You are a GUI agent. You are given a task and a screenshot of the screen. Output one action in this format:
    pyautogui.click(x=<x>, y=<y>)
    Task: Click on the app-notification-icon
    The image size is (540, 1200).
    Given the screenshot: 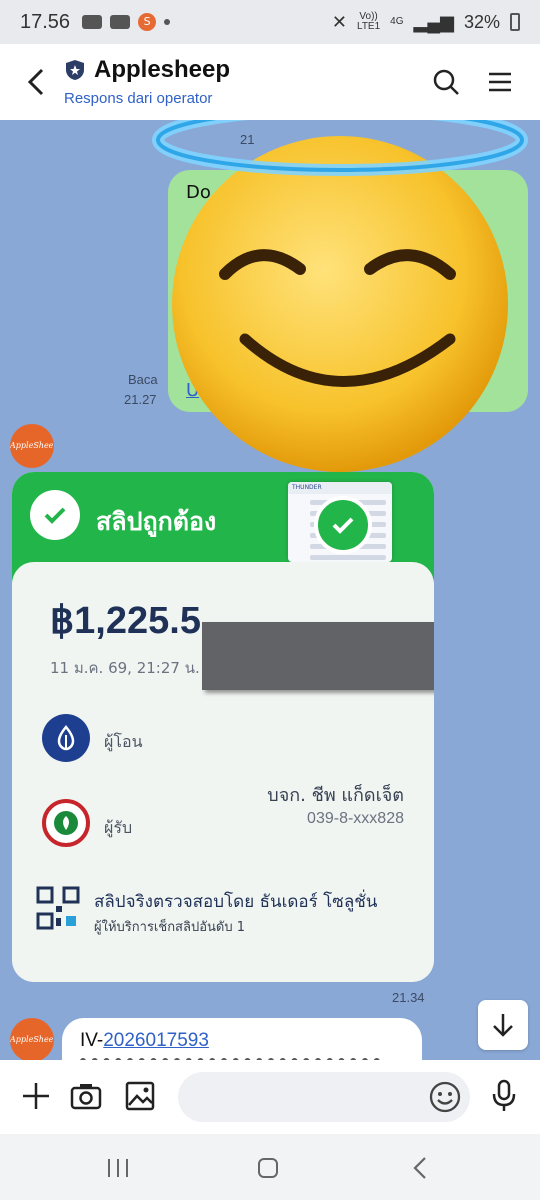 What is the action you would take?
    pyautogui.click(x=120, y=22)
    